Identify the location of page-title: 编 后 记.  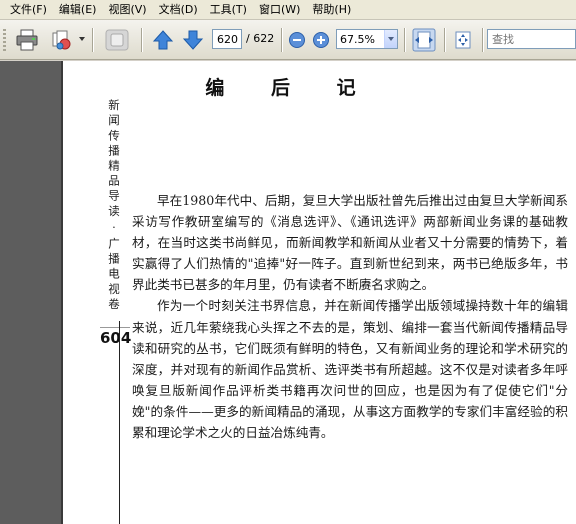
(290, 88).